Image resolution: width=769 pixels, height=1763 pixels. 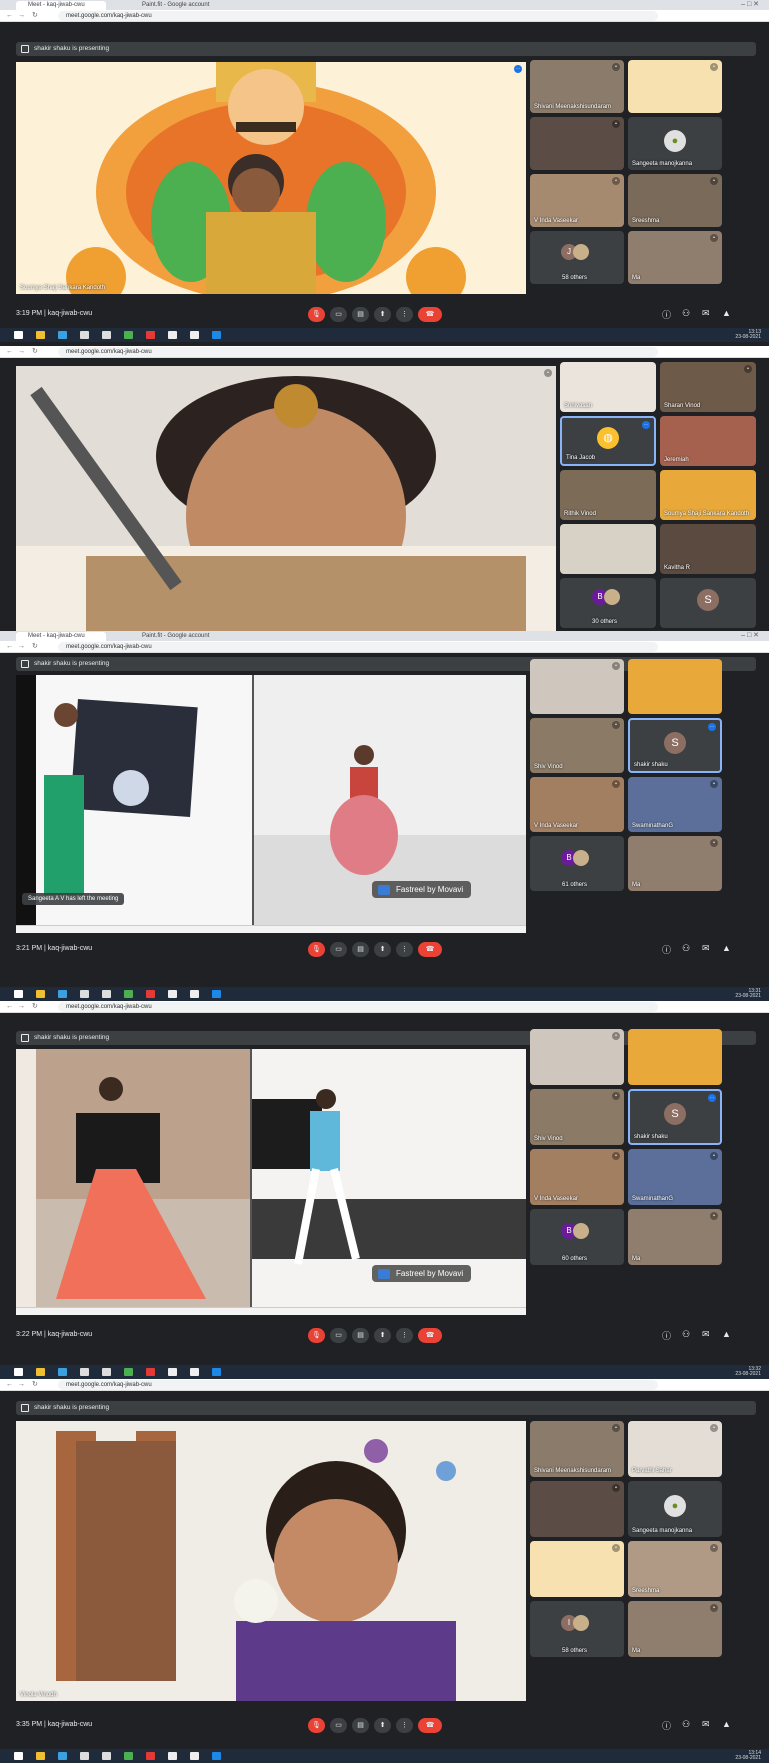 I want to click on window-controls: – □ ✕, so click(x=750, y=636).